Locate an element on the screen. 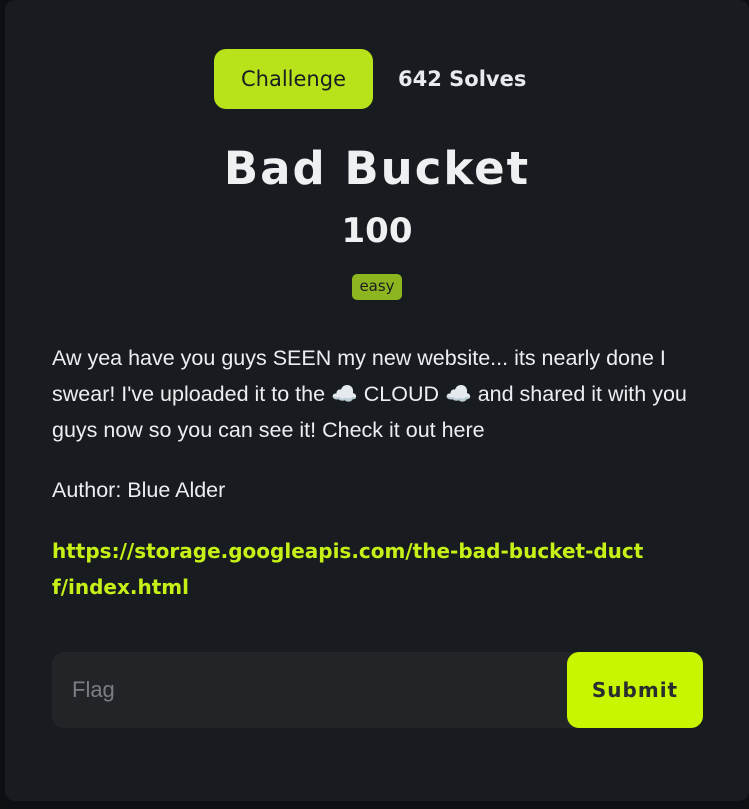  flag-input is located at coordinates (317, 690).